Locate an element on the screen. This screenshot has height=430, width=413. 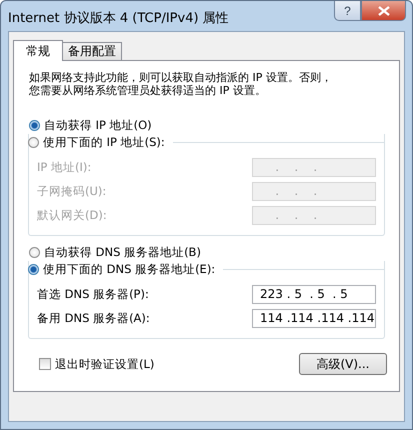
ip-address-field: 114 .114 .114 .114 is located at coordinates (314, 318).